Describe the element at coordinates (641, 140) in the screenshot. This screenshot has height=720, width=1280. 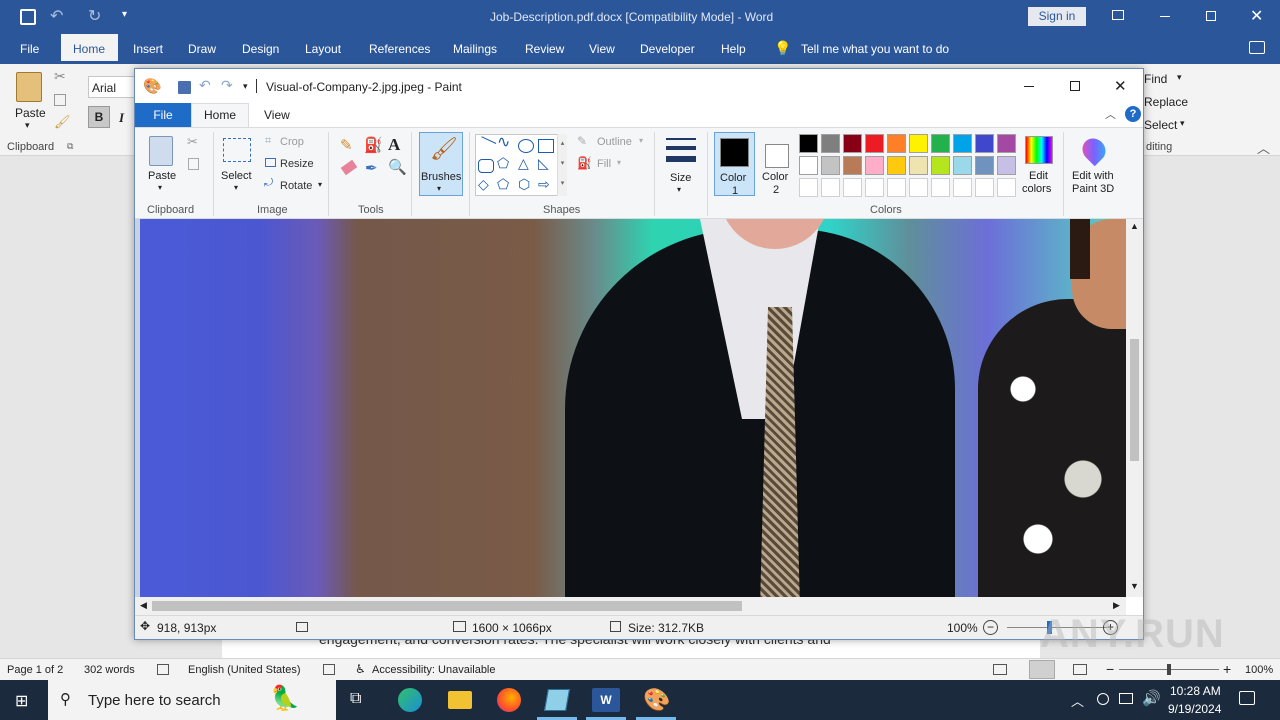
I see `outline-dropdown-icon: ▾` at that location.